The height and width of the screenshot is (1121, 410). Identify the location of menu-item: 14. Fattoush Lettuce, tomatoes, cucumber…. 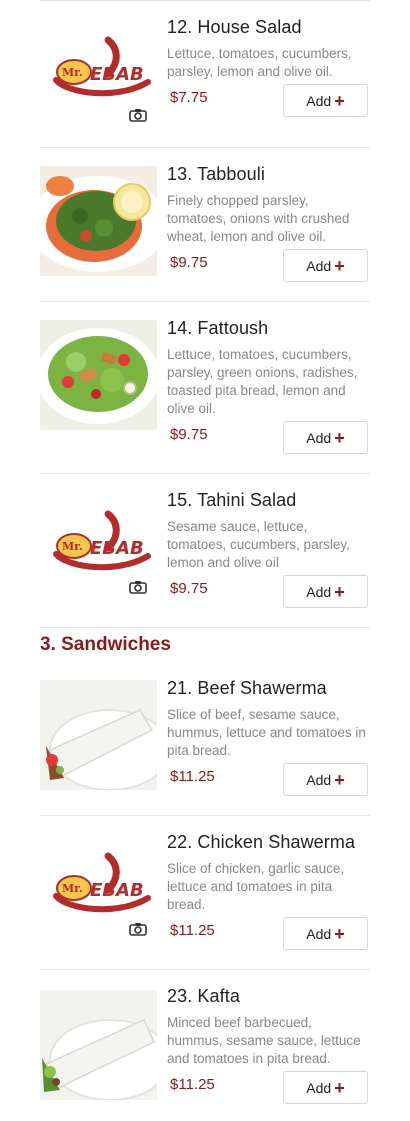
(205, 388).